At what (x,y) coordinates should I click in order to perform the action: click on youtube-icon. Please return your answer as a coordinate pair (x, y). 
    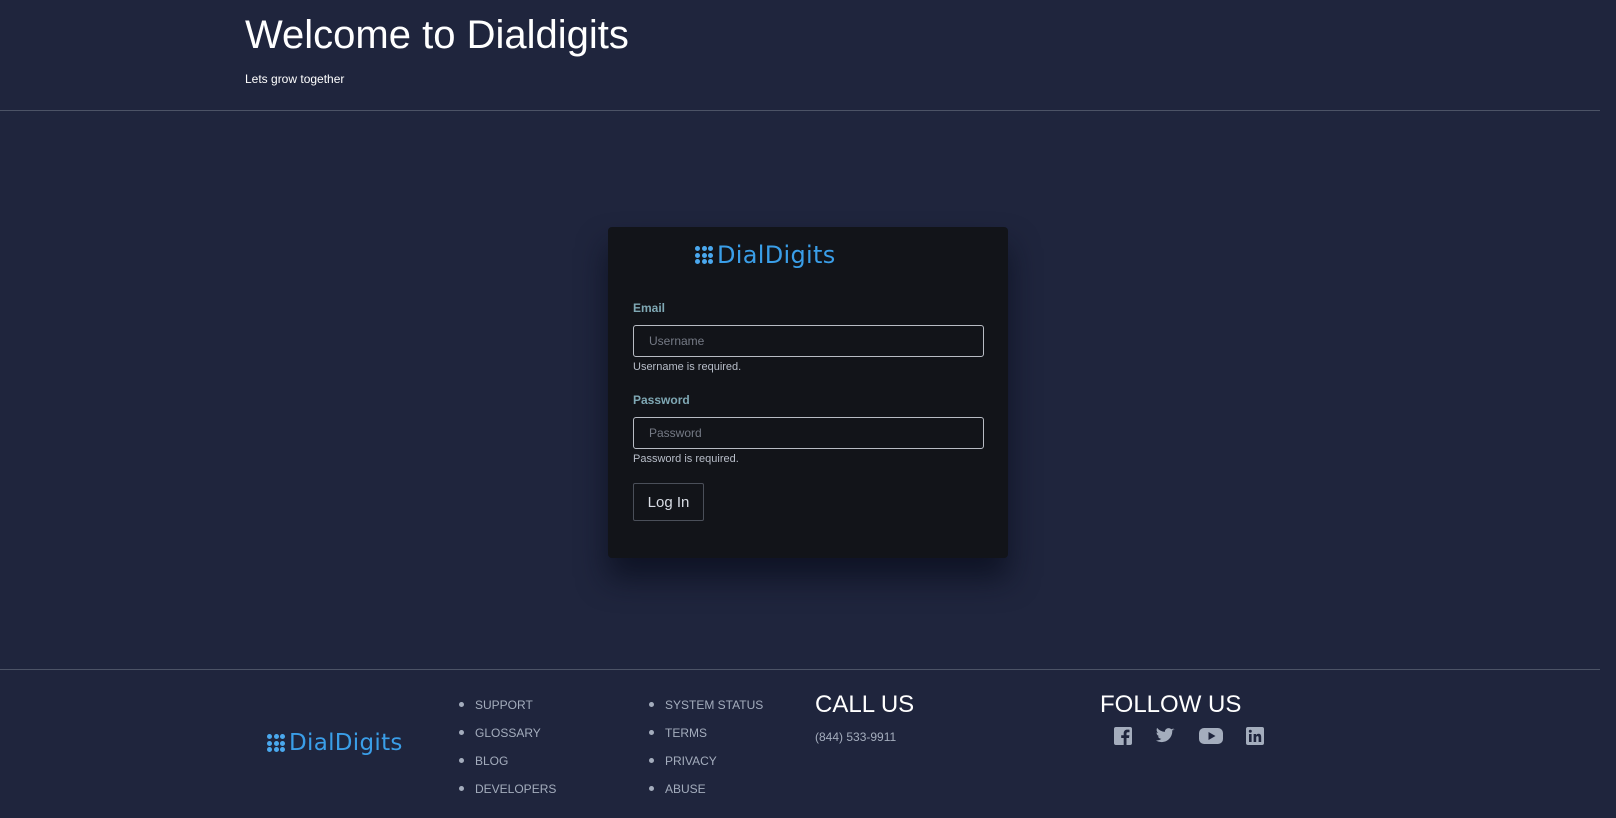
    Looking at the image, I should click on (1211, 736).